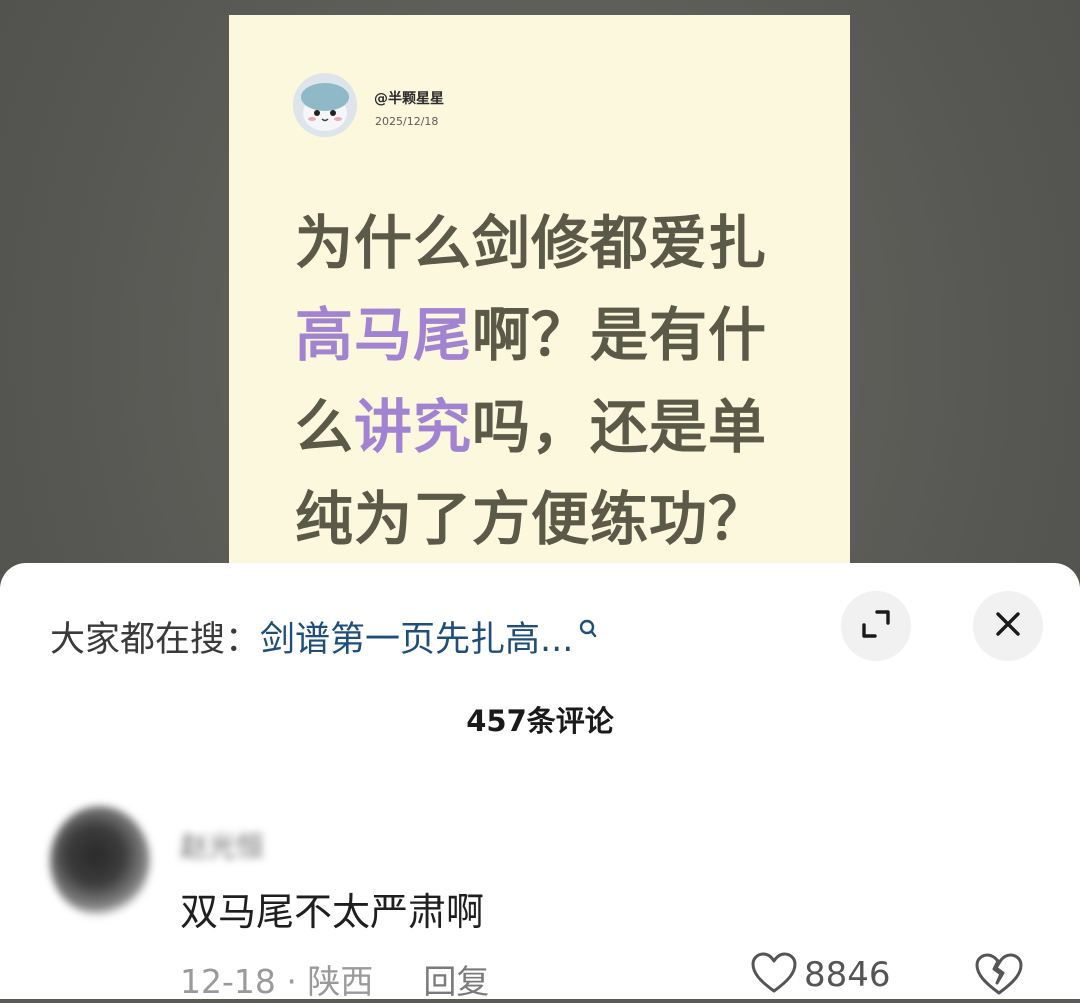 The height and width of the screenshot is (1003, 1080). I want to click on comment-date: 12-18, so click(228, 981).